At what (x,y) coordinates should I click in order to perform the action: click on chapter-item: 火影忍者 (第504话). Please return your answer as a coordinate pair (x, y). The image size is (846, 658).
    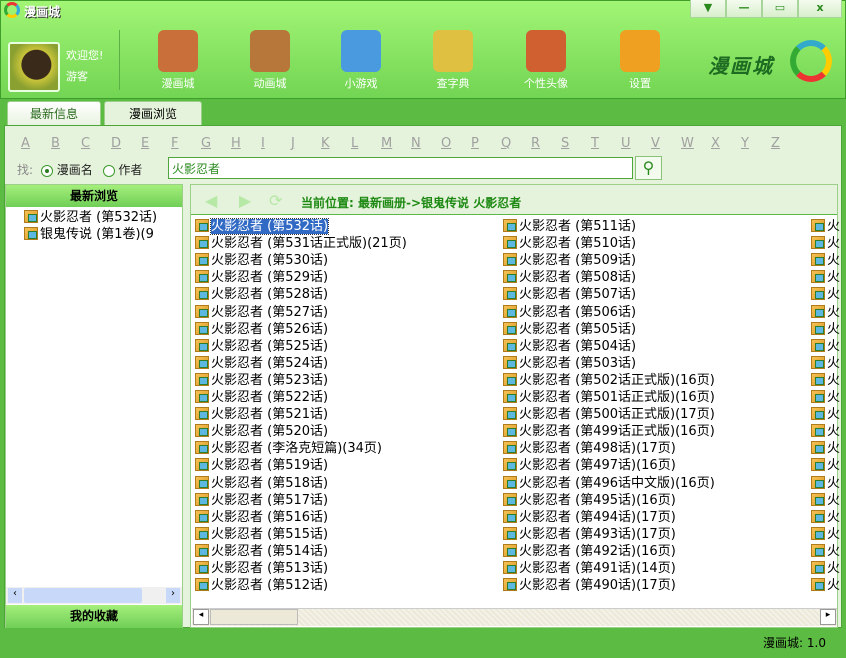
    Looking at the image, I should click on (569, 346).